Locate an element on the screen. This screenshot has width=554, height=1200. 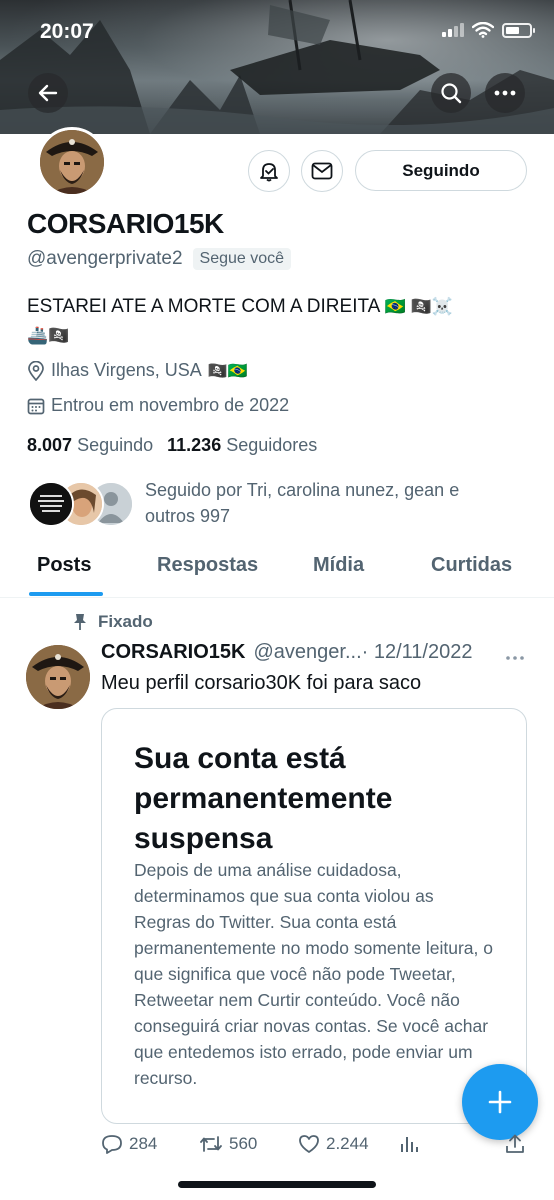
compose-plus-icon is located at coordinates (500, 1102).